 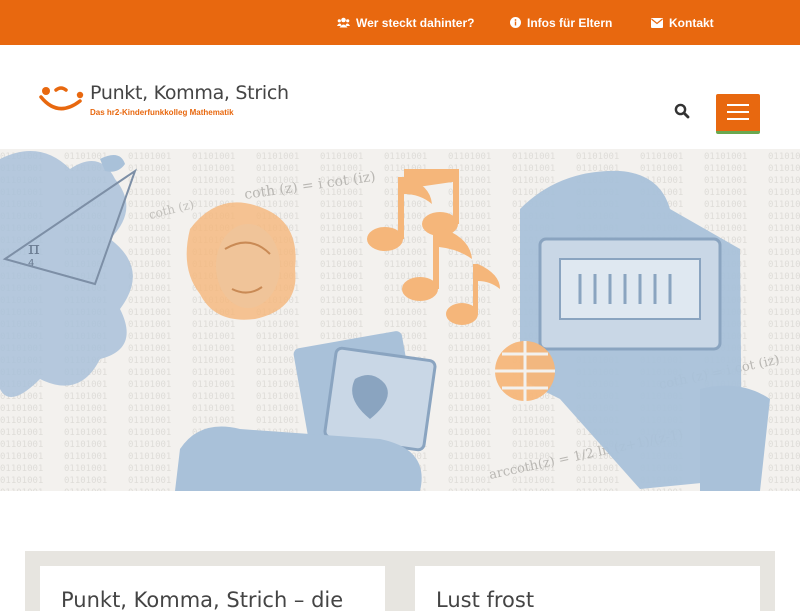 What do you see at coordinates (515, 22) in the screenshot?
I see `info-circle-icon` at bounding box center [515, 22].